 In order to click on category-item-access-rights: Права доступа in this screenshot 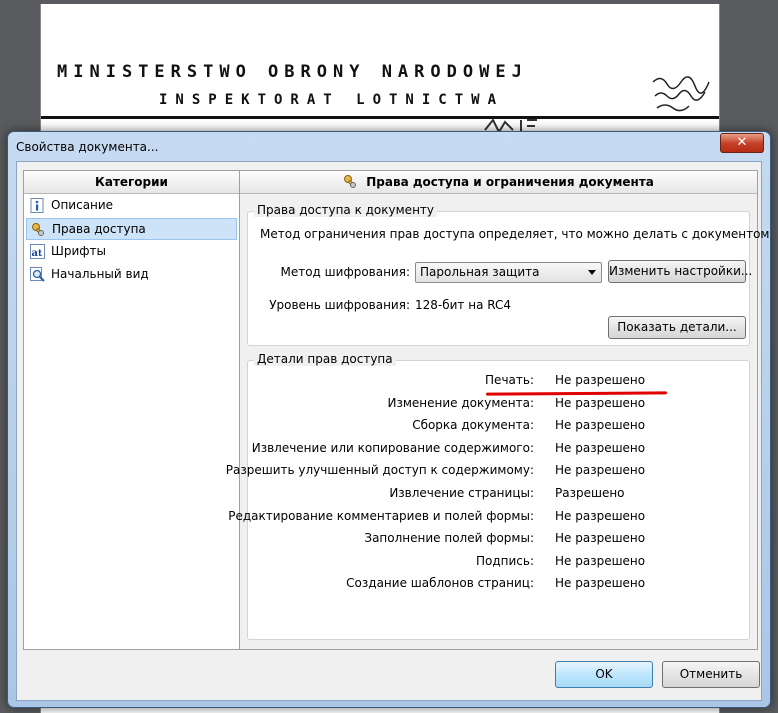, I will do `click(131, 229)`.